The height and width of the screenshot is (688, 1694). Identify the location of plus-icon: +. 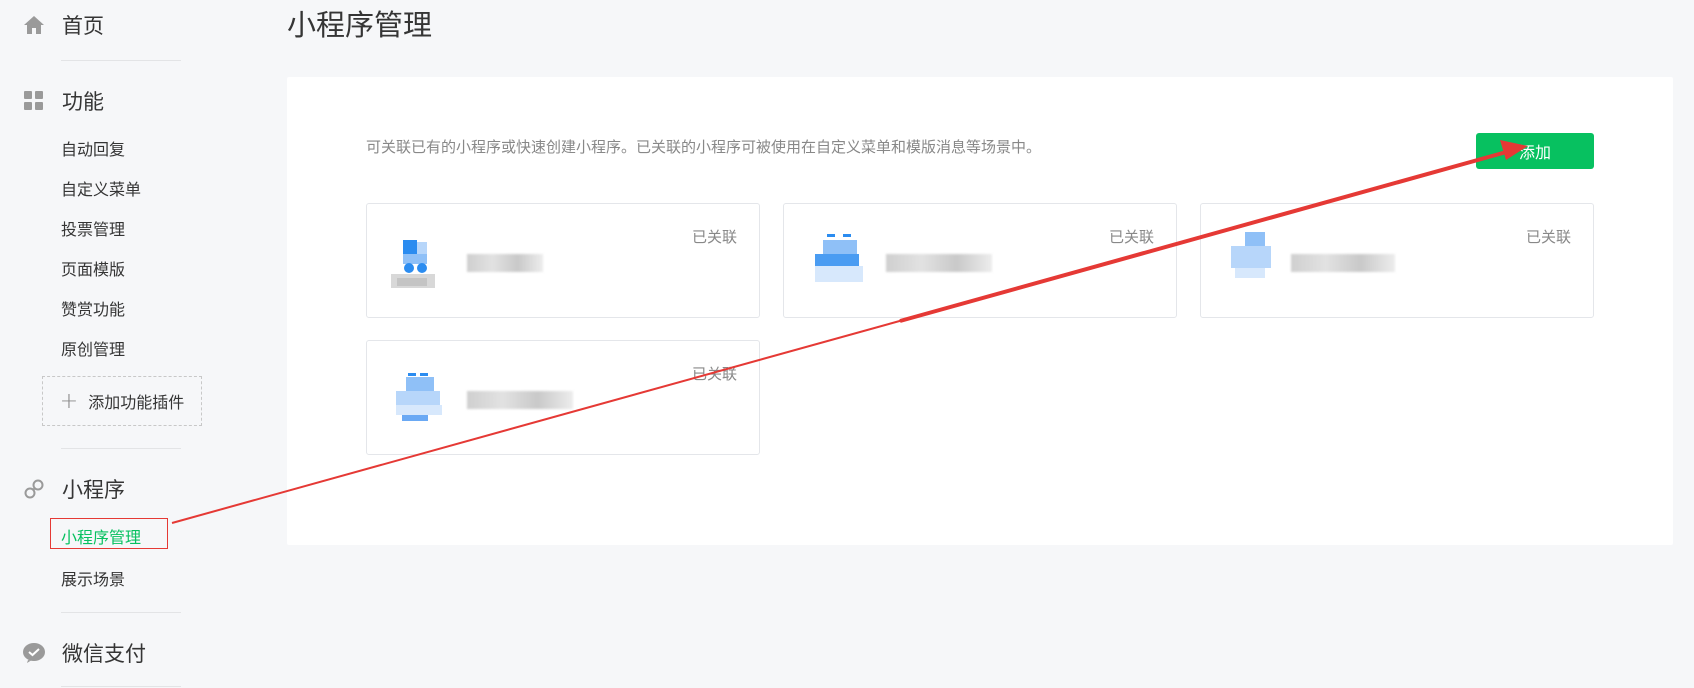
(69, 401).